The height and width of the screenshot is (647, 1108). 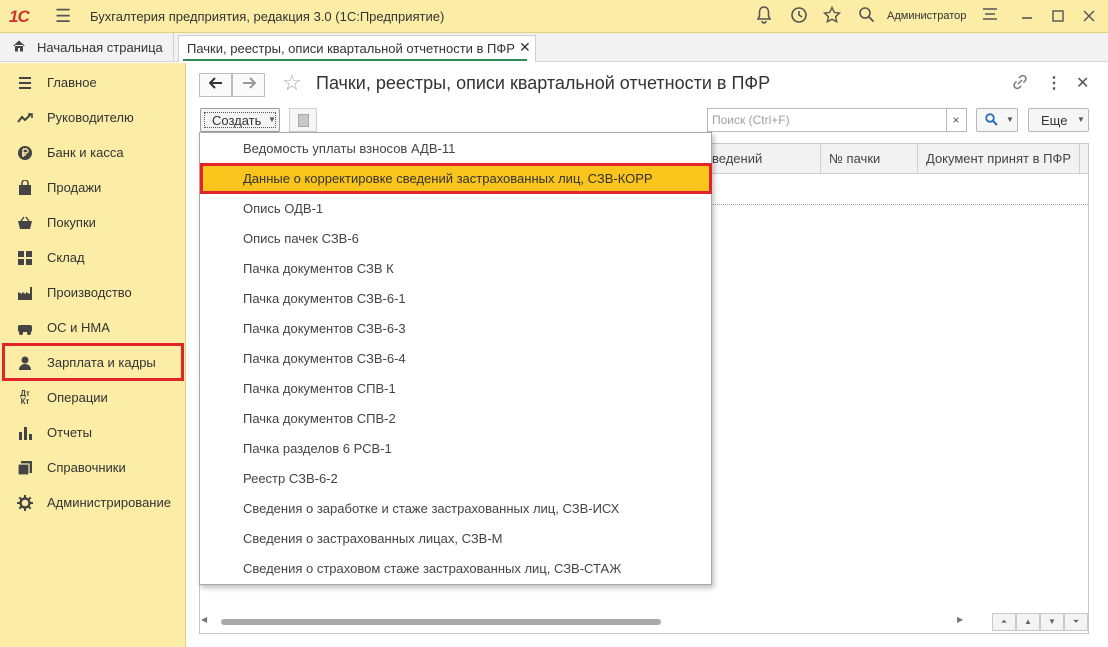 I want to click on more-actions-icon: ⋮, so click(x=1054, y=83).